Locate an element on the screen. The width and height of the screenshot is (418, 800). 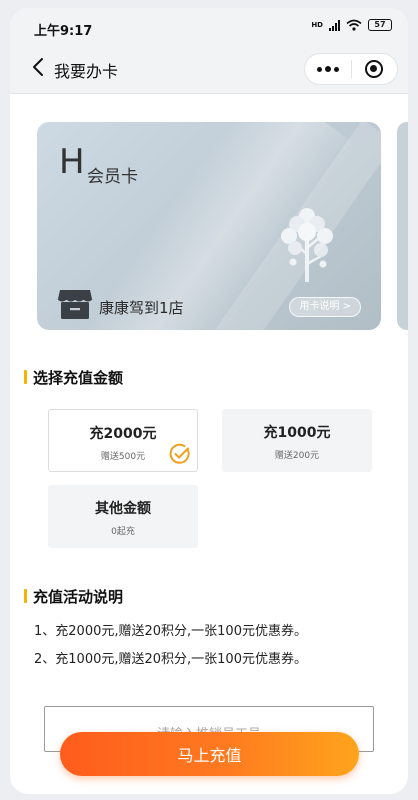
tree-icon is located at coordinates (307, 245).